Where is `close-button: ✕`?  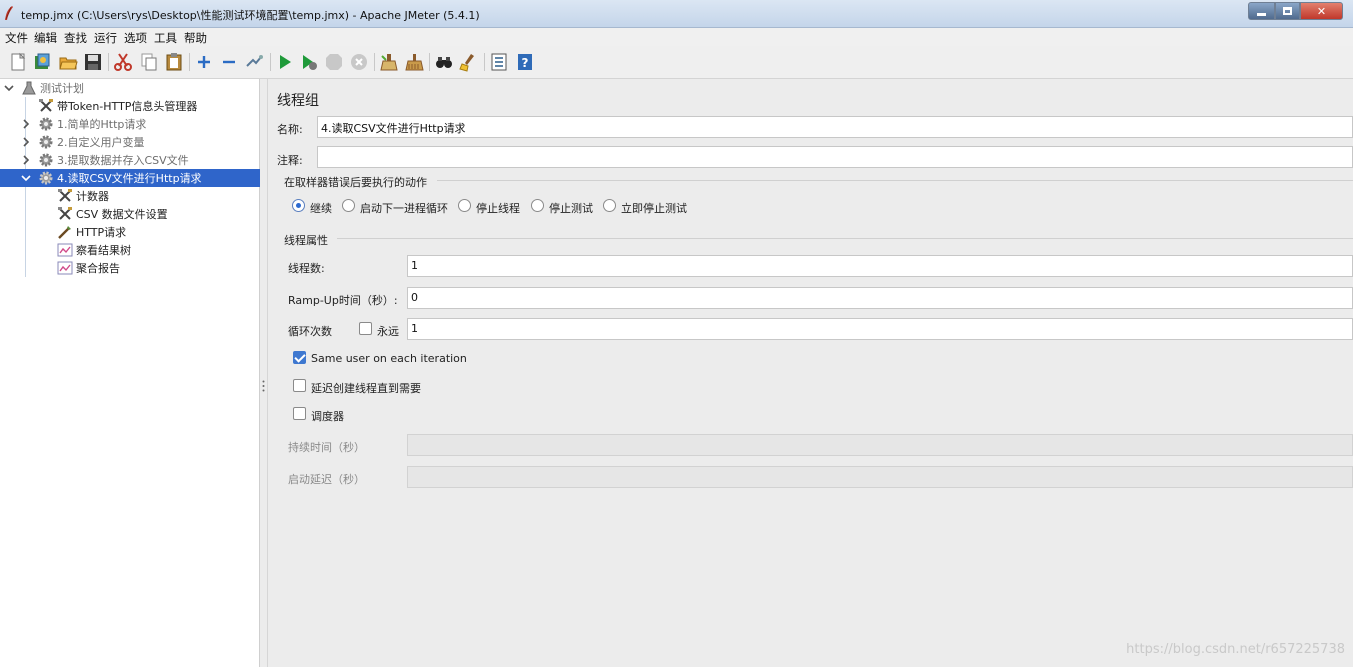
close-button: ✕ is located at coordinates (1321, 11).